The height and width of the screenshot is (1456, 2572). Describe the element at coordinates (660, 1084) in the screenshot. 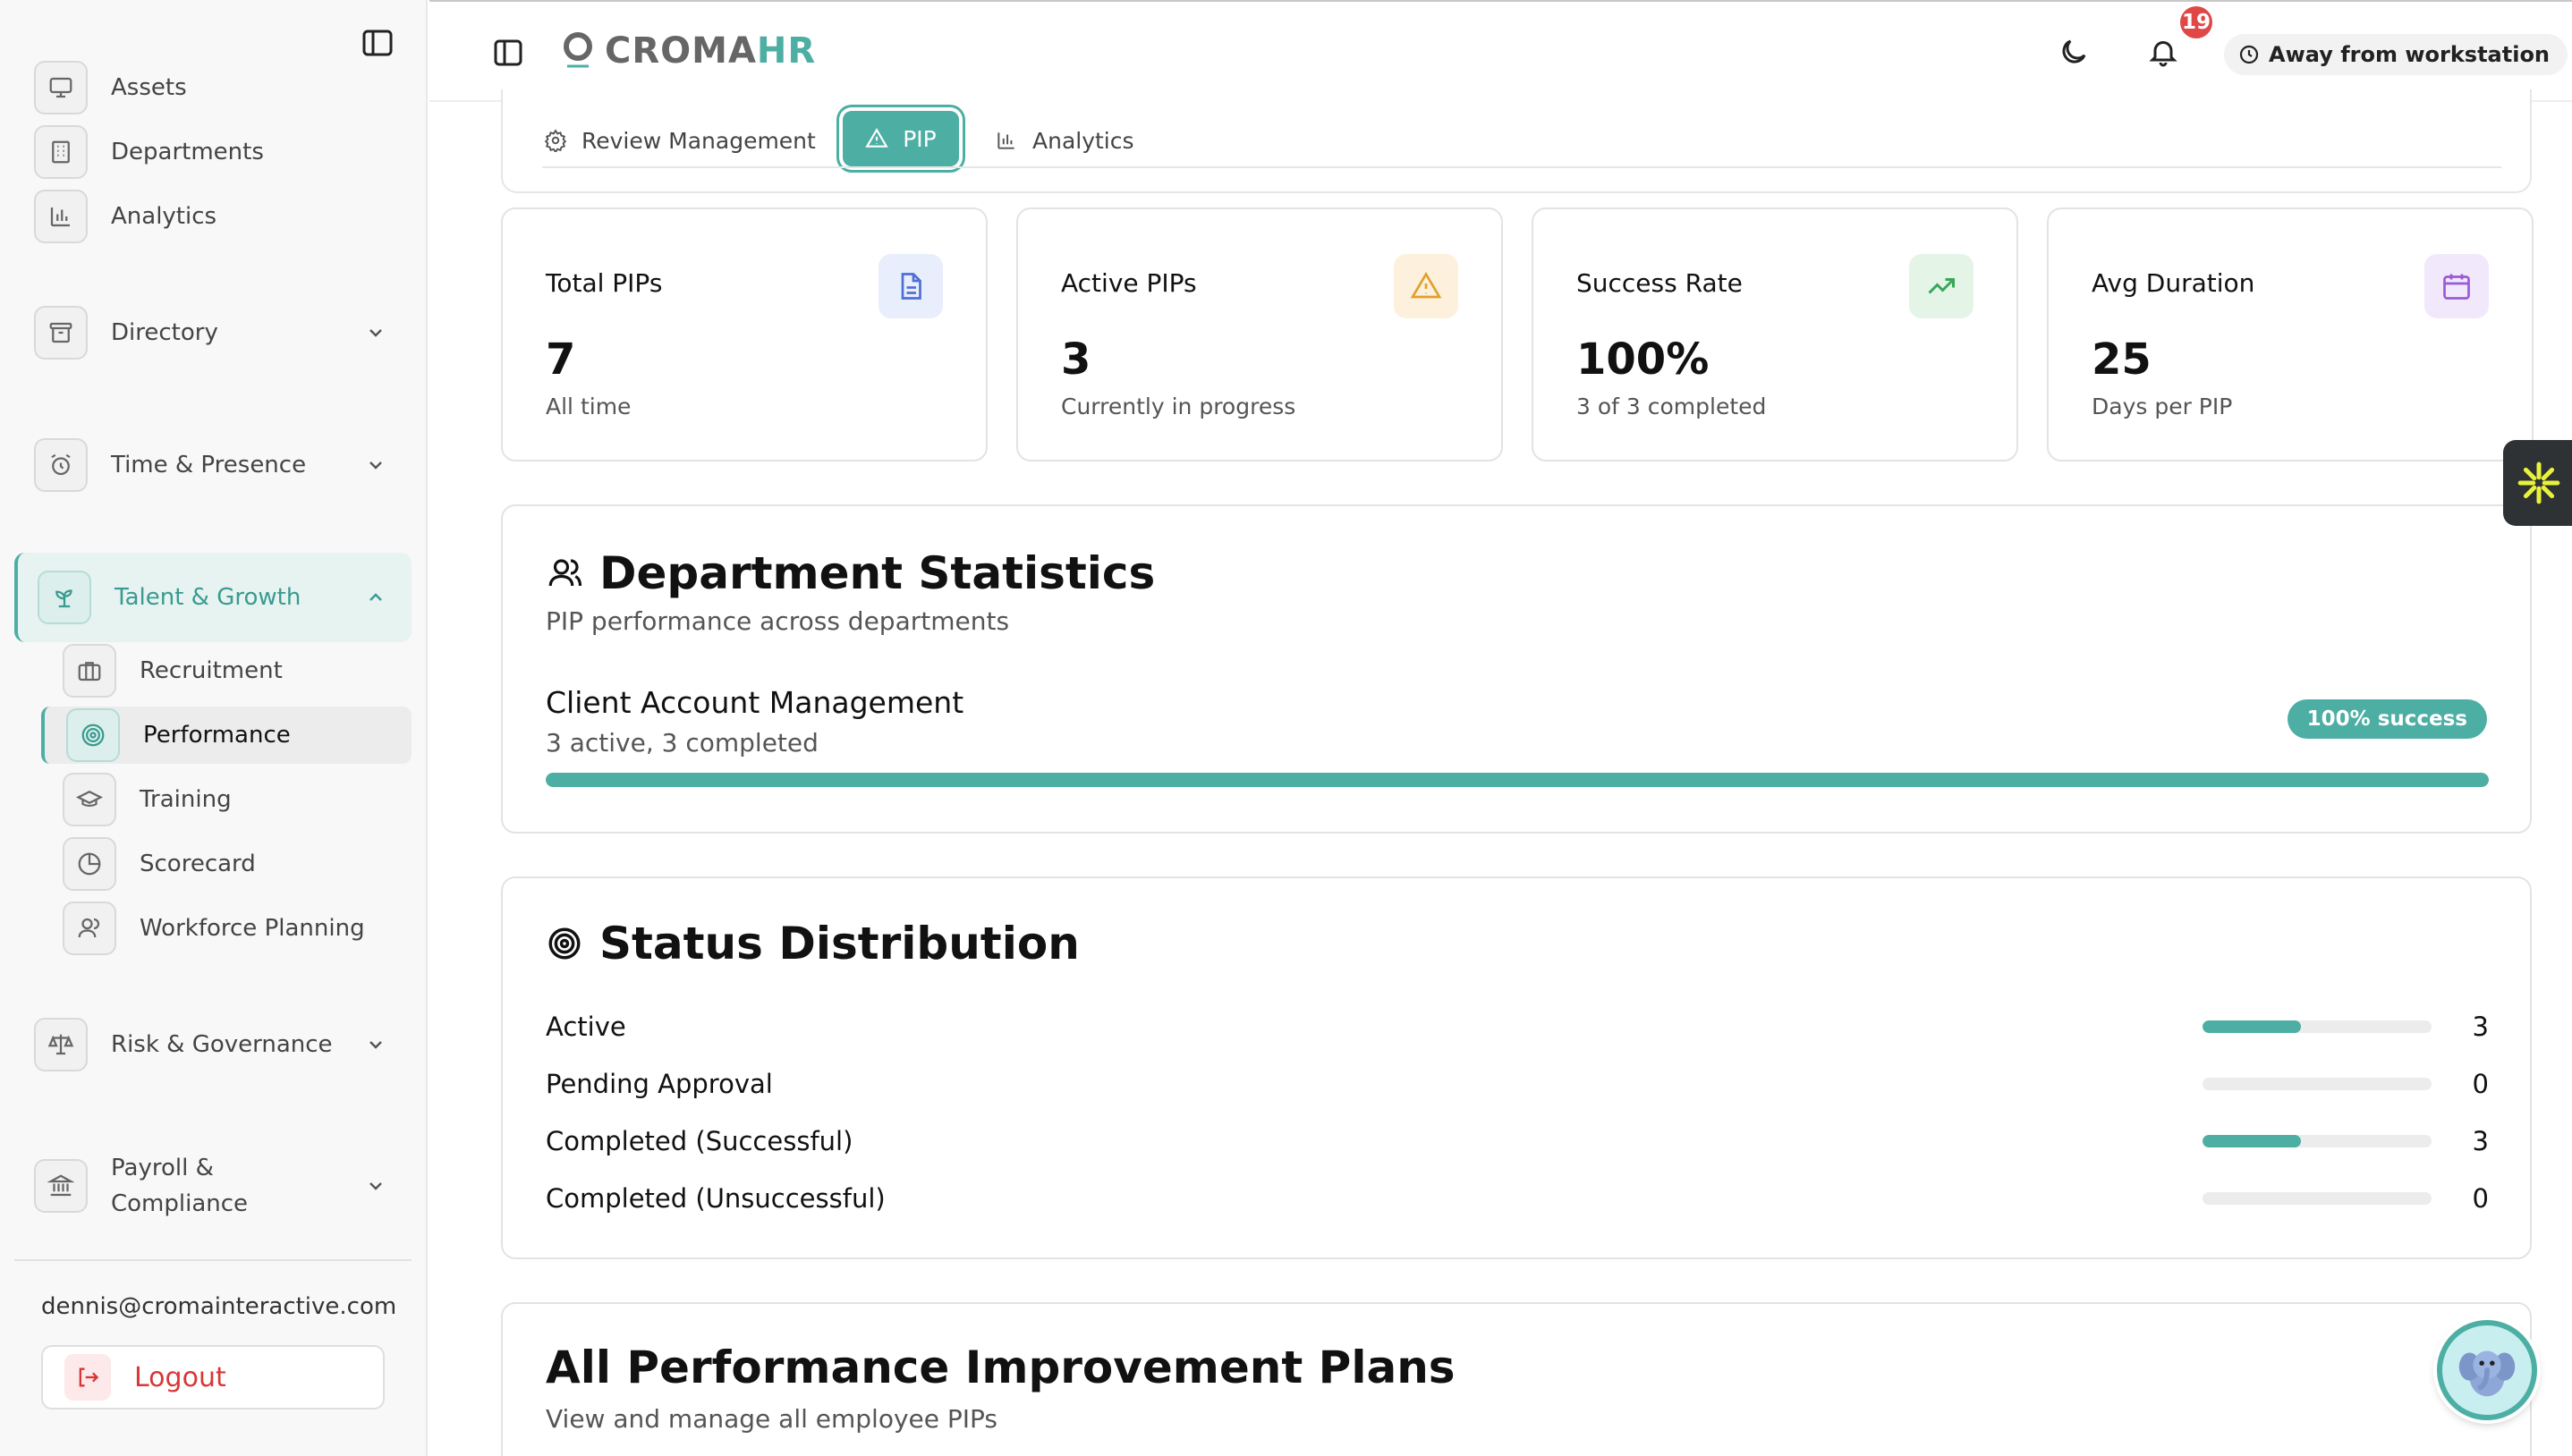

I see `status-label: Pending Approval` at that location.